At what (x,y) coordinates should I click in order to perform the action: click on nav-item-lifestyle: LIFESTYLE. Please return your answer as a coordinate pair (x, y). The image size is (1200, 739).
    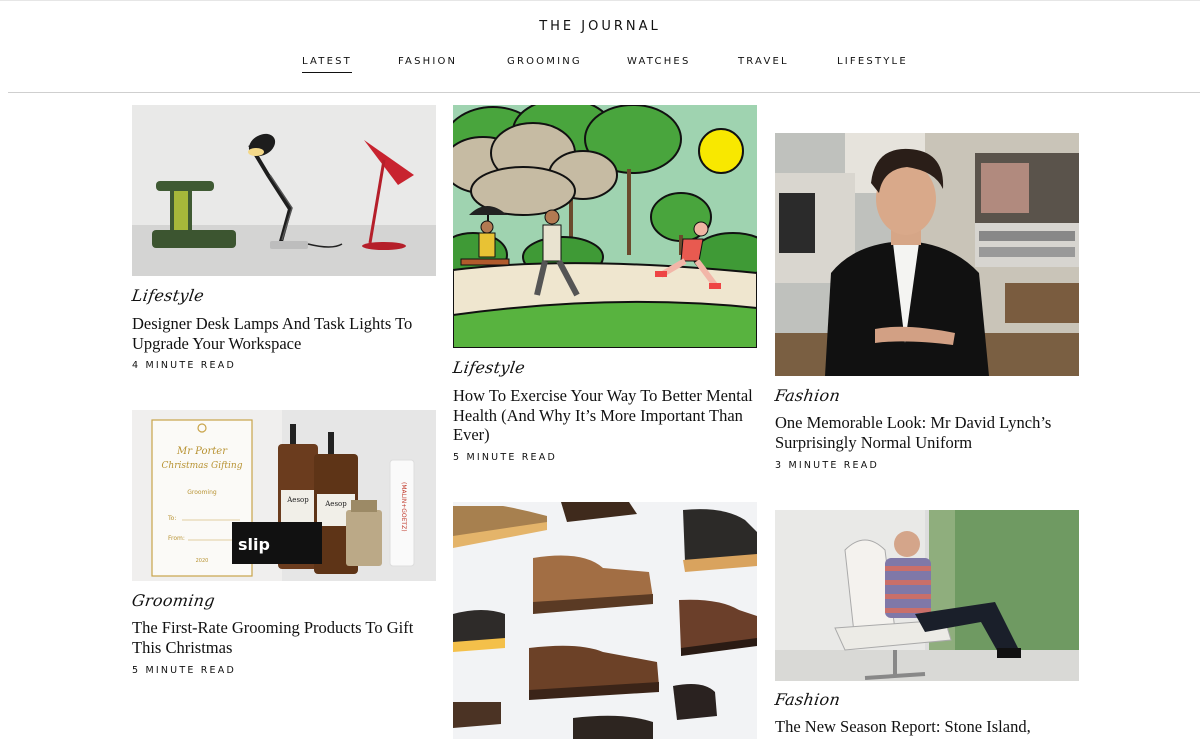
    Looking at the image, I should click on (872, 61).